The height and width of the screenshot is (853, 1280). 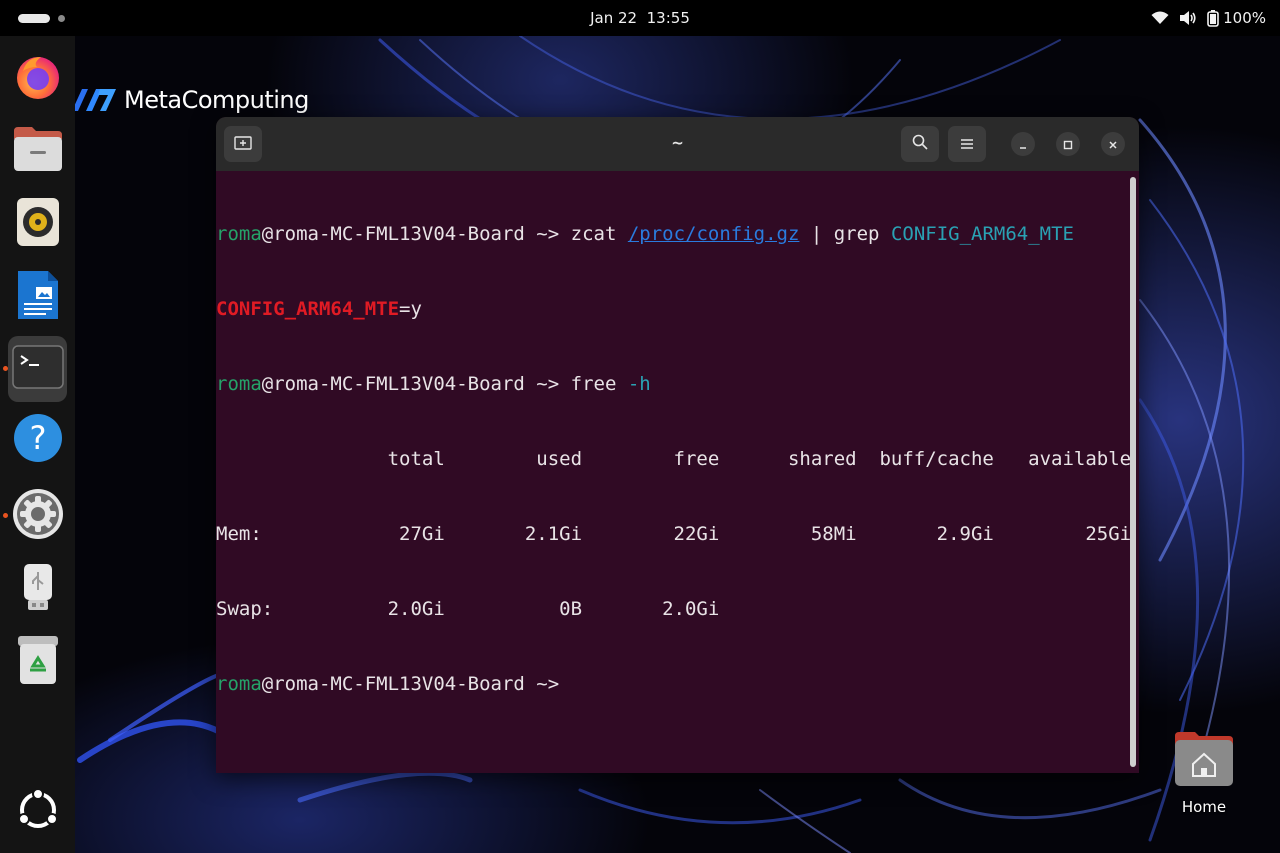 I want to click on wifi-icon, so click(x=1160, y=18).